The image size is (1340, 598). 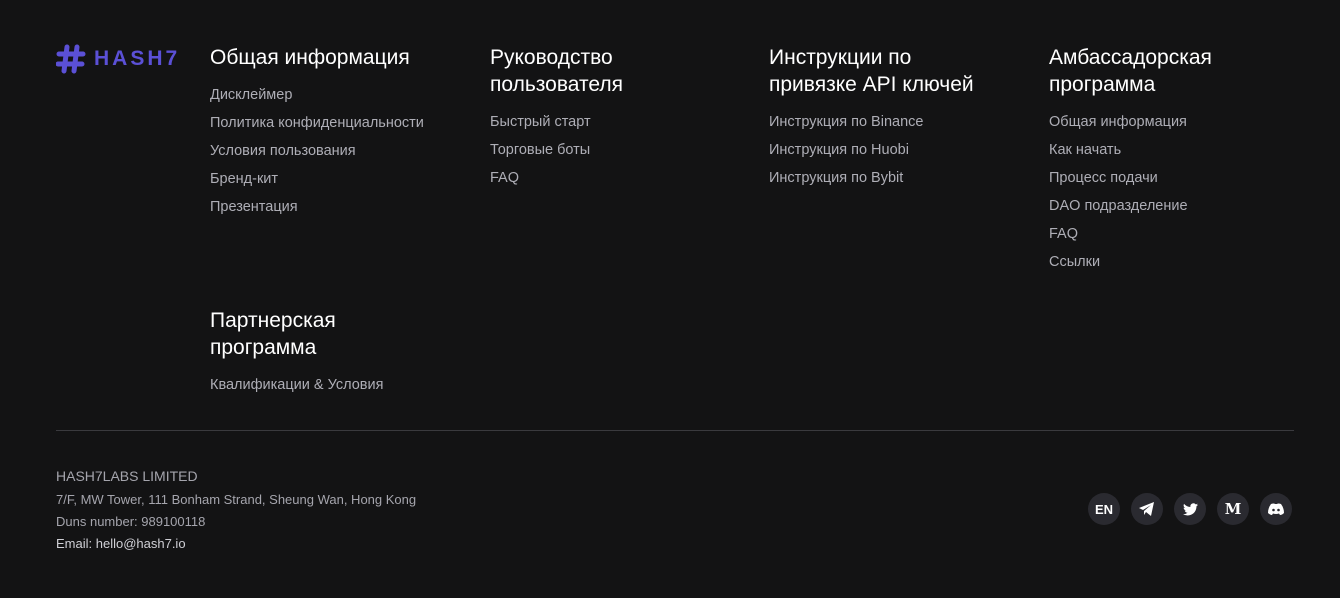 I want to click on discord-button, so click(x=1276, y=509).